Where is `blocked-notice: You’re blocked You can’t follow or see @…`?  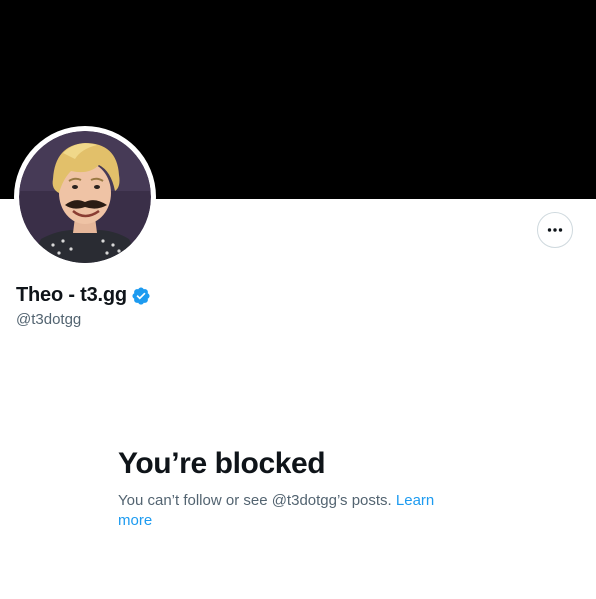
blocked-notice: You’re blocked You can’t follow or see @… is located at coordinates (288, 488).